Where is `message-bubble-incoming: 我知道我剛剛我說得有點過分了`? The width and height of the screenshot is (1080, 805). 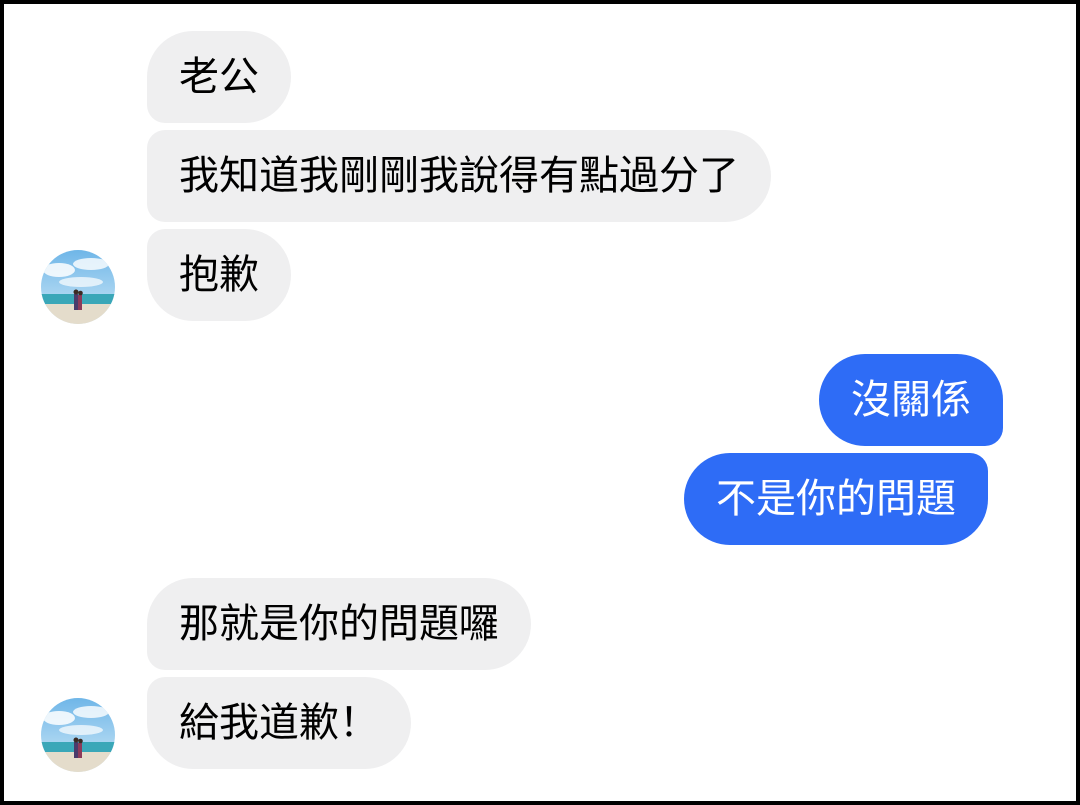 message-bubble-incoming: 我知道我剛剛我說得有點過分了 is located at coordinates (459, 176).